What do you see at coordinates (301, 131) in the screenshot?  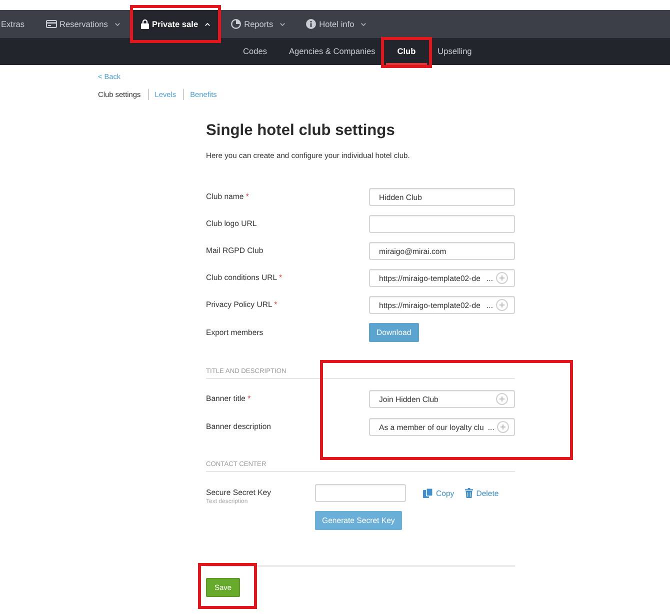 I see `page-title: Single hotel club settings` at bounding box center [301, 131].